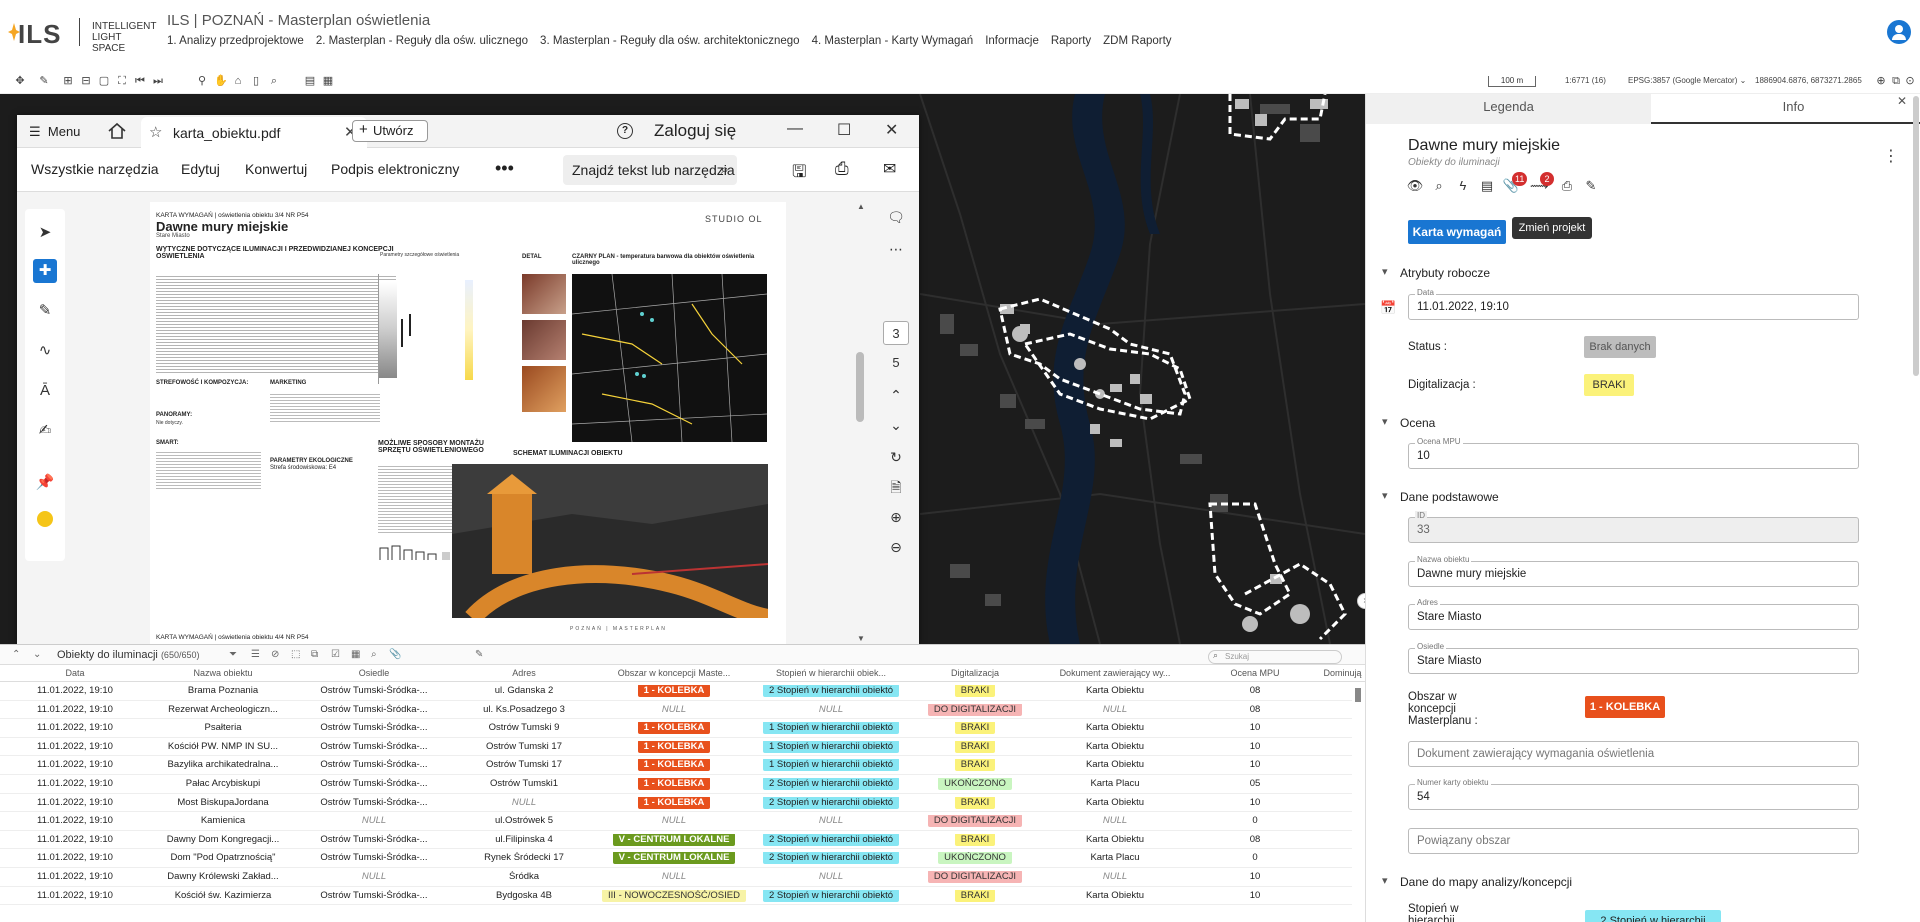 The image size is (1920, 922). I want to click on draw-tool-icon: ✎, so click(44, 81).